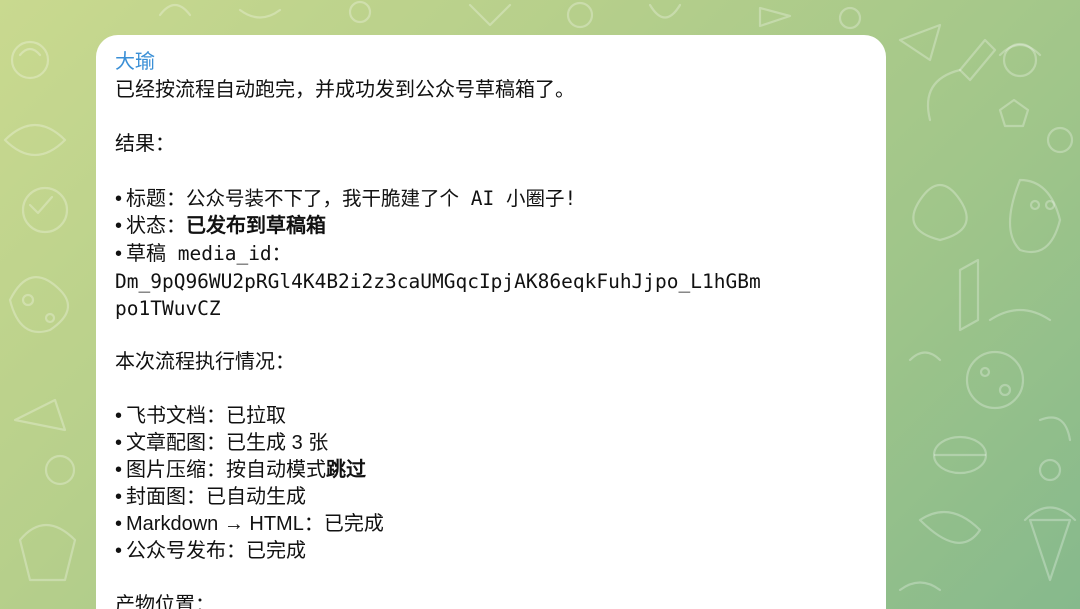 The height and width of the screenshot is (609, 1080). What do you see at coordinates (205, 362) in the screenshot?
I see `process-heading: 本次流程执行情况：` at bounding box center [205, 362].